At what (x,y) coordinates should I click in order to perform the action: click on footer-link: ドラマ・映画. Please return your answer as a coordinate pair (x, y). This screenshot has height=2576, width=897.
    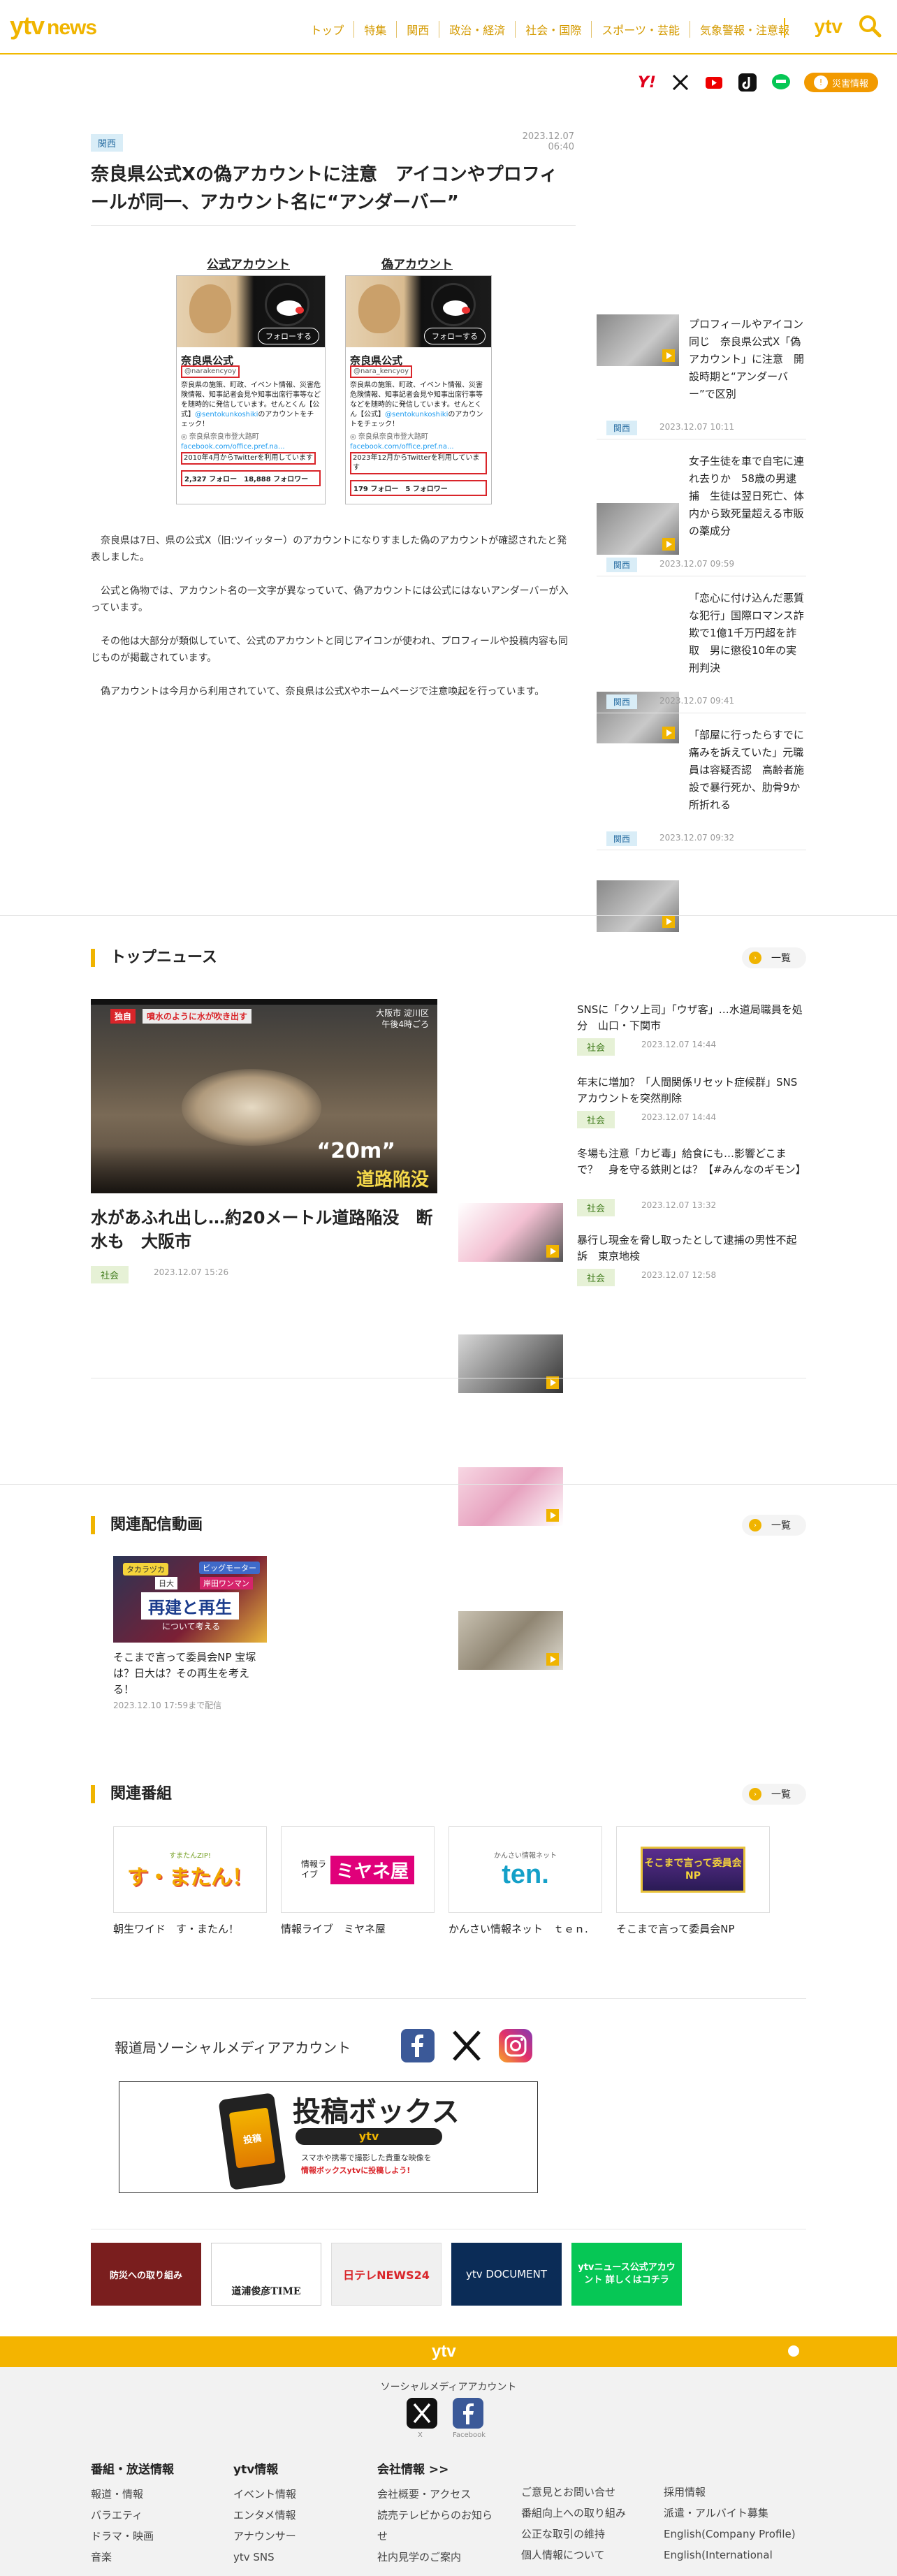
    Looking at the image, I should click on (132, 2536).